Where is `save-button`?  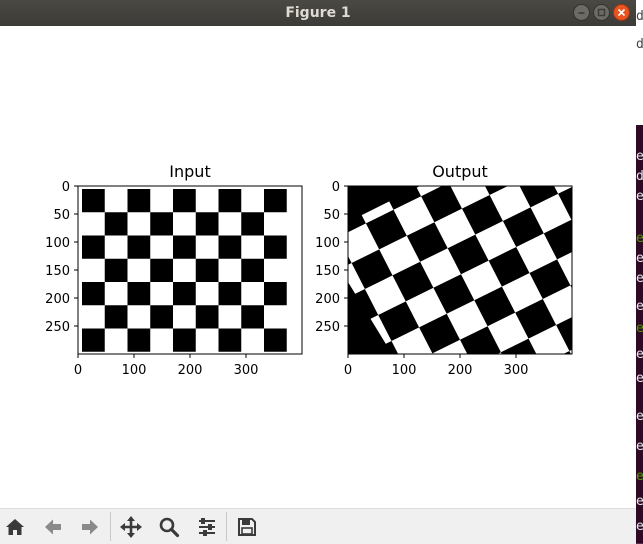 save-button is located at coordinates (247, 527).